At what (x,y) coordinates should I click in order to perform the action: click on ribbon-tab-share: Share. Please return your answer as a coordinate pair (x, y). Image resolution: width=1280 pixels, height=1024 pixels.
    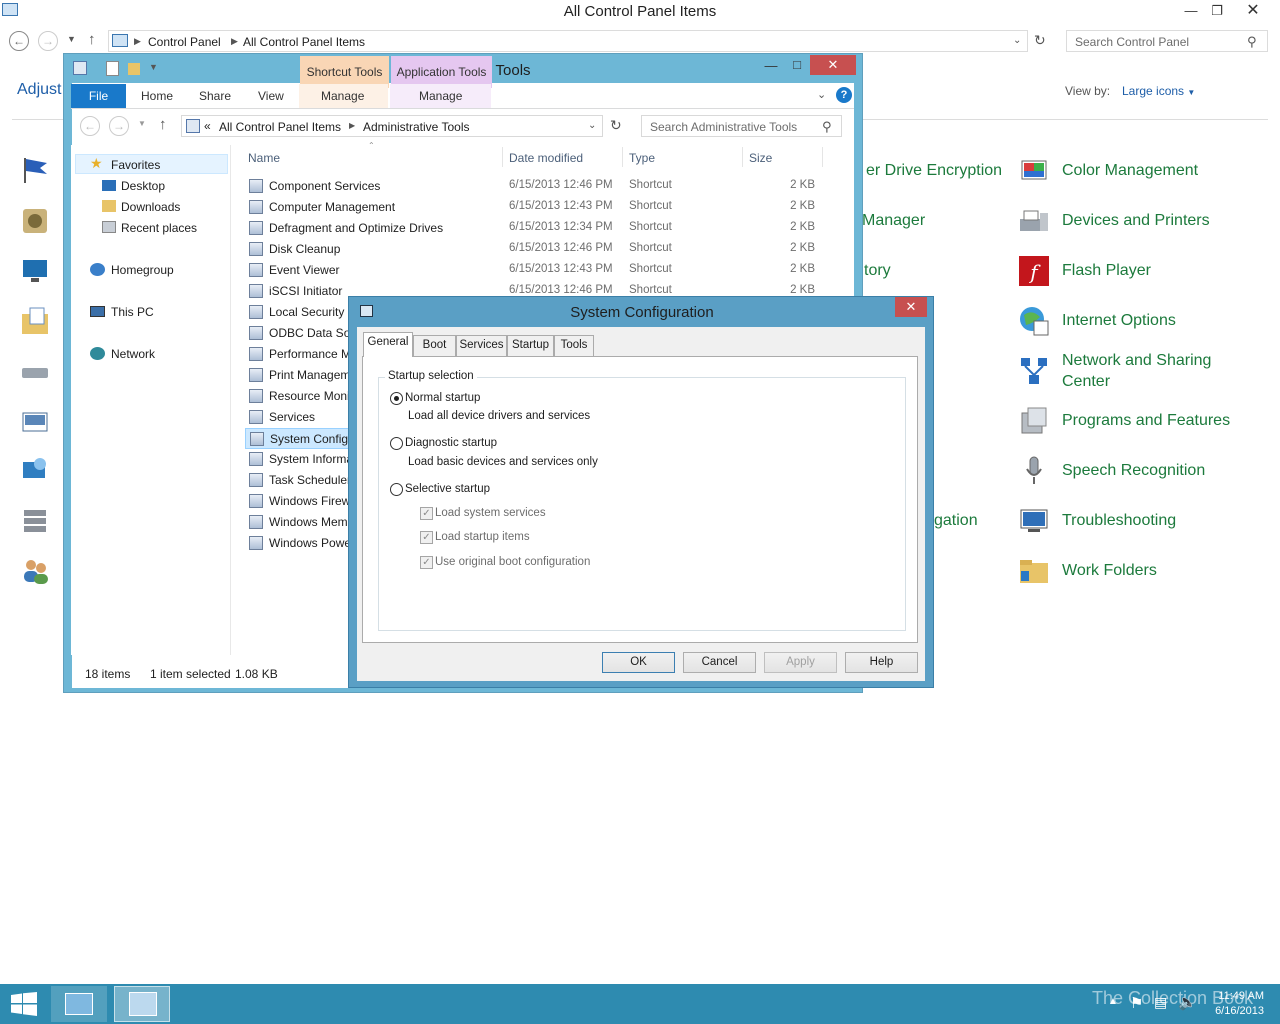
    Looking at the image, I should click on (215, 96).